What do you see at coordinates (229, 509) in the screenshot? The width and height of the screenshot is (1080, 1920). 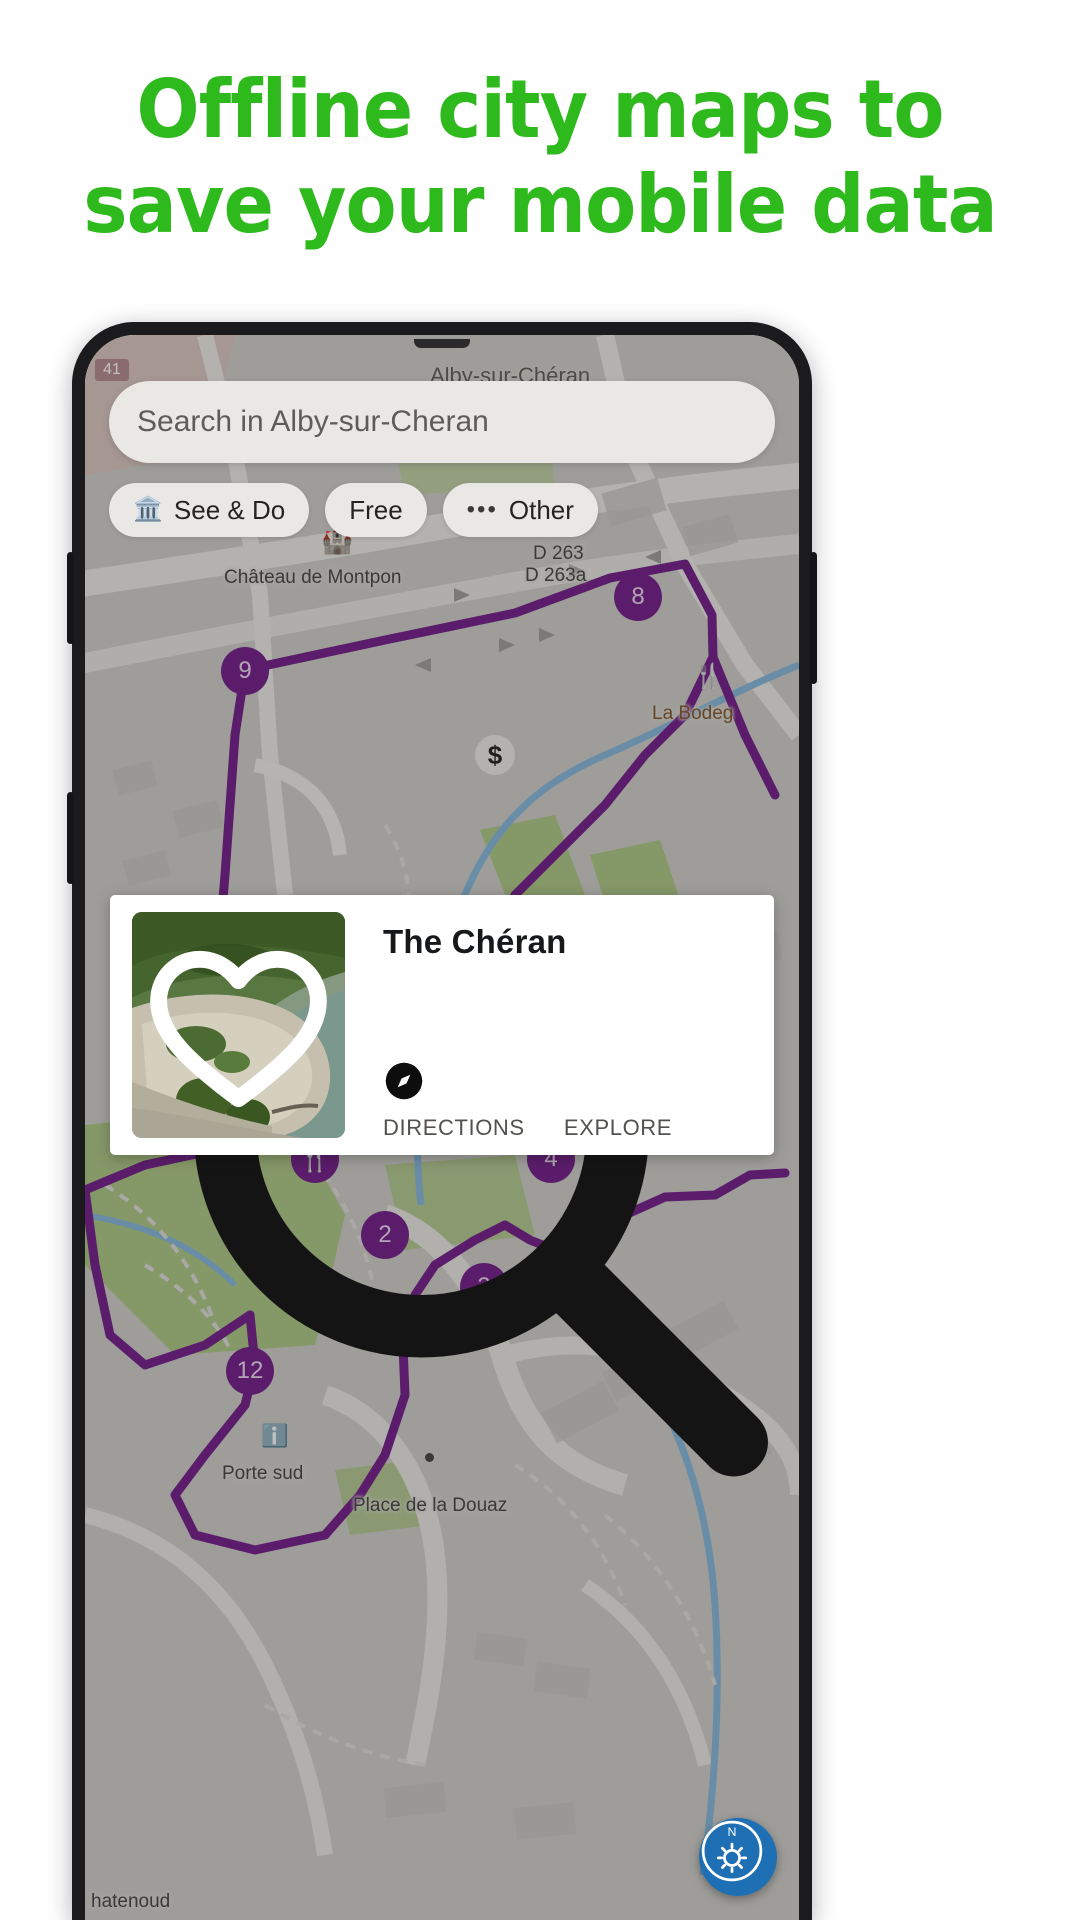 I see `chip-see-and-do-label: See & Do` at bounding box center [229, 509].